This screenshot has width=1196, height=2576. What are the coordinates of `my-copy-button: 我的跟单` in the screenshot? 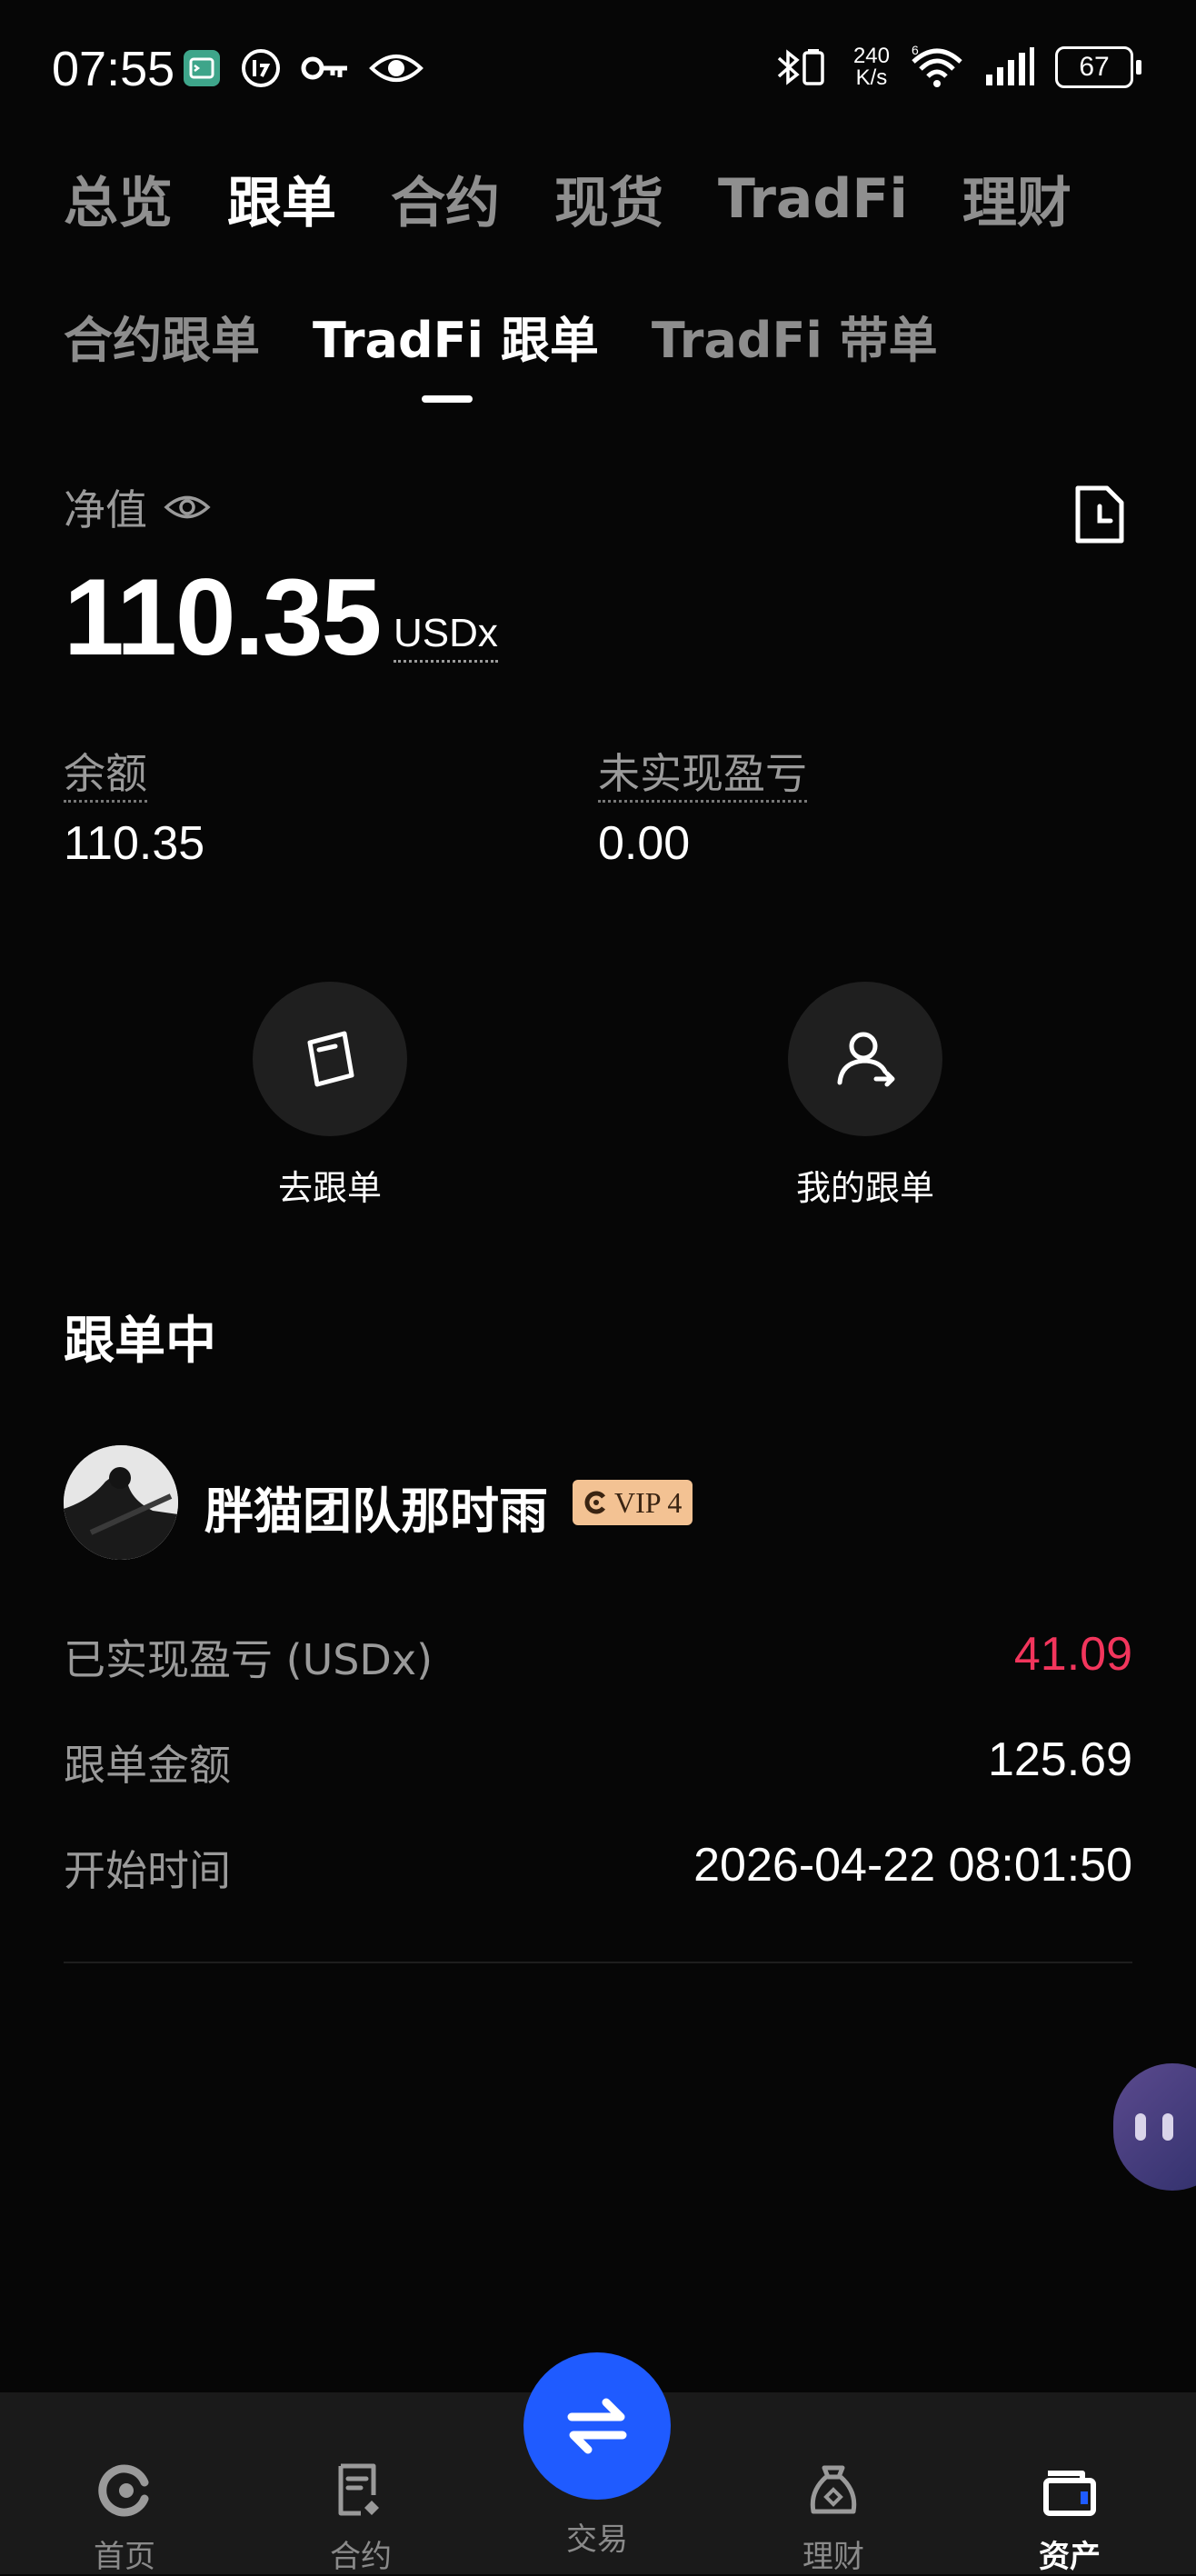 It's located at (865, 1096).